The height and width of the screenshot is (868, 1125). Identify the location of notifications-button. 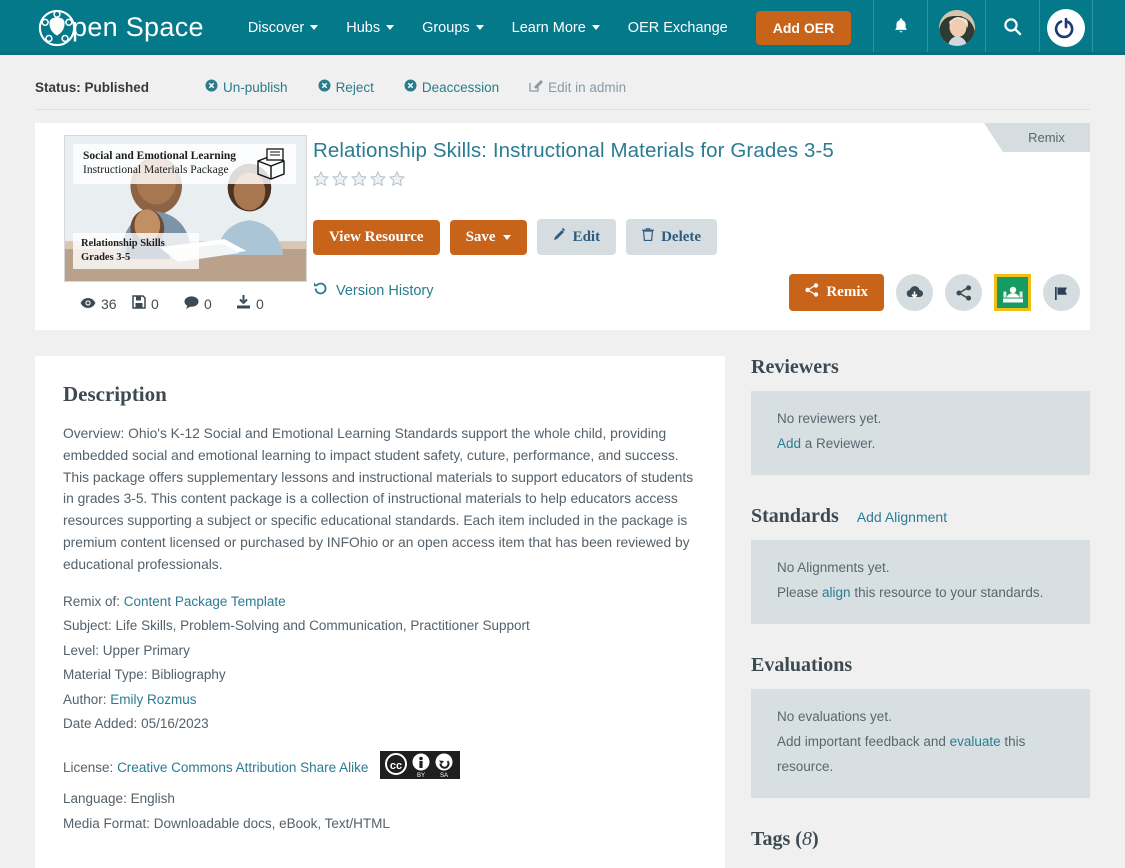
(900, 27).